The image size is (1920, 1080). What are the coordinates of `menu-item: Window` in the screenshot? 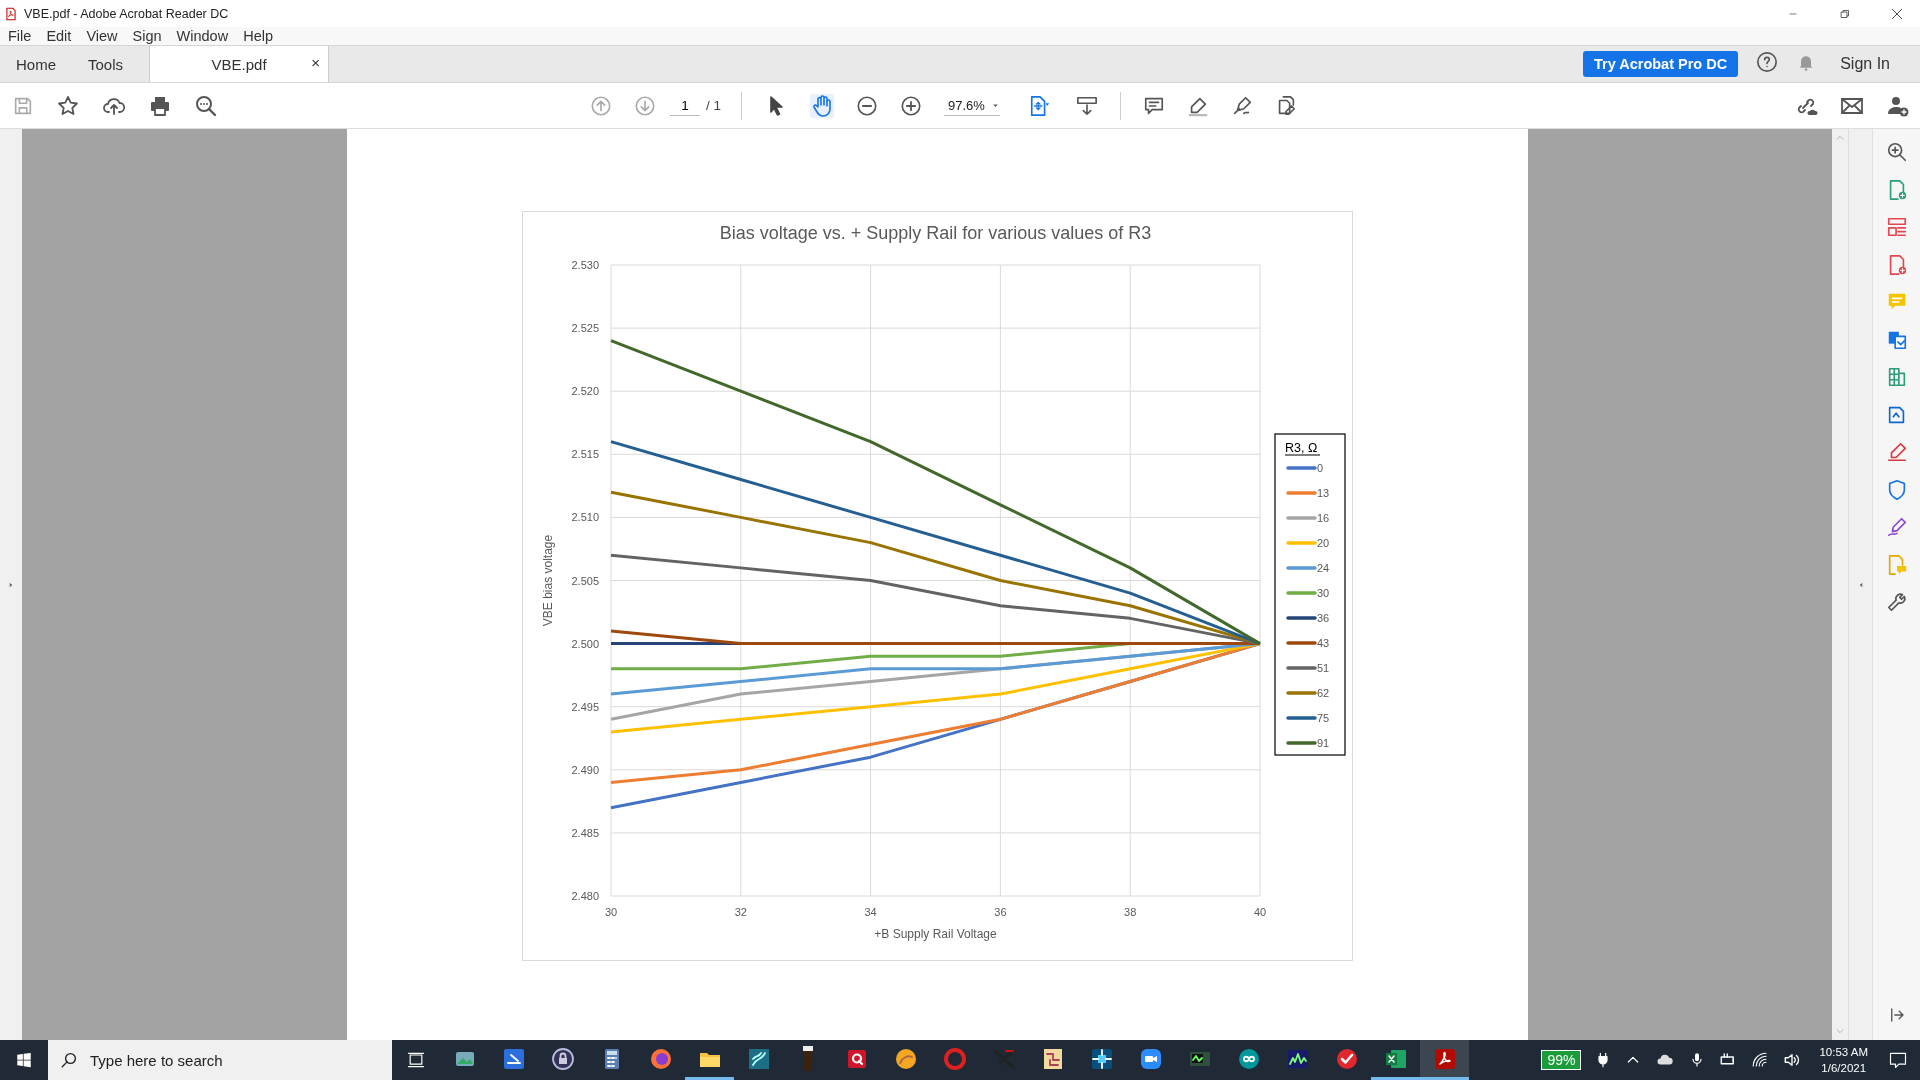 It's located at (202, 36).